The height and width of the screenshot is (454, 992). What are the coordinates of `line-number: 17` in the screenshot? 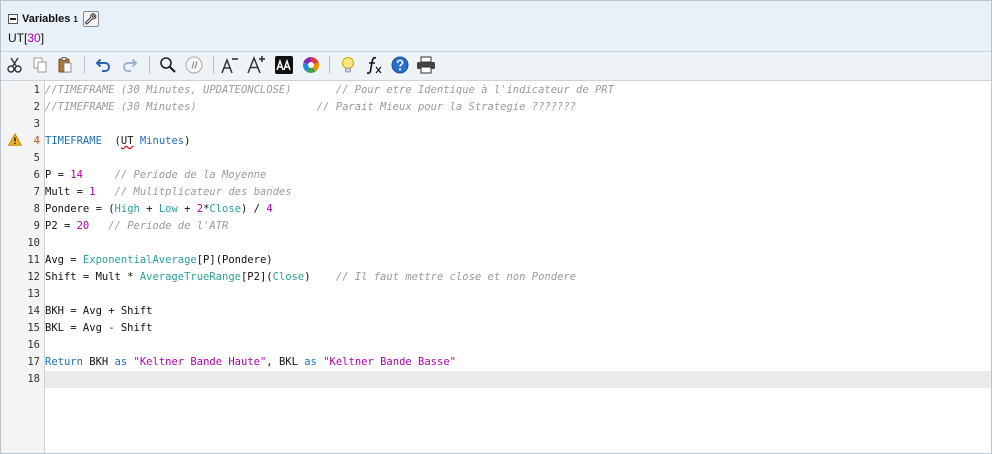 It's located at (33, 362).